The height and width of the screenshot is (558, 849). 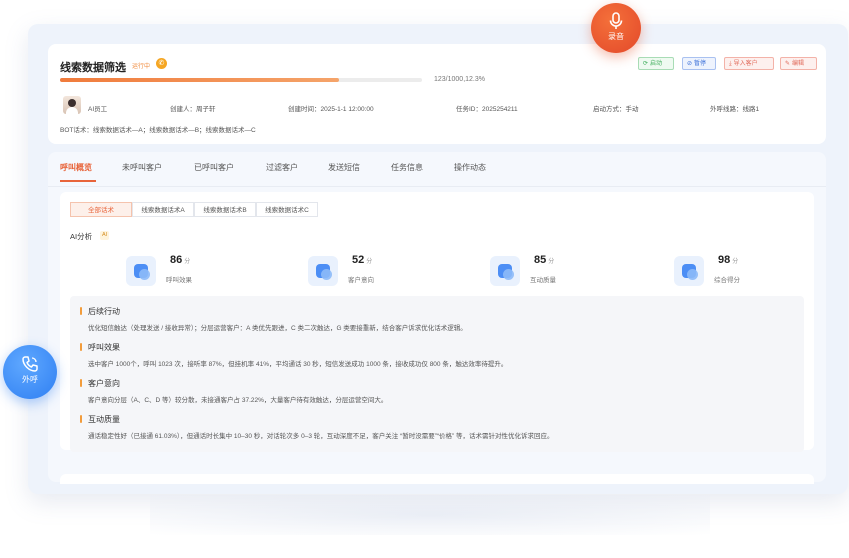 What do you see at coordinates (440, 311) in the screenshot?
I see `section-title: 后续行动` at bounding box center [440, 311].